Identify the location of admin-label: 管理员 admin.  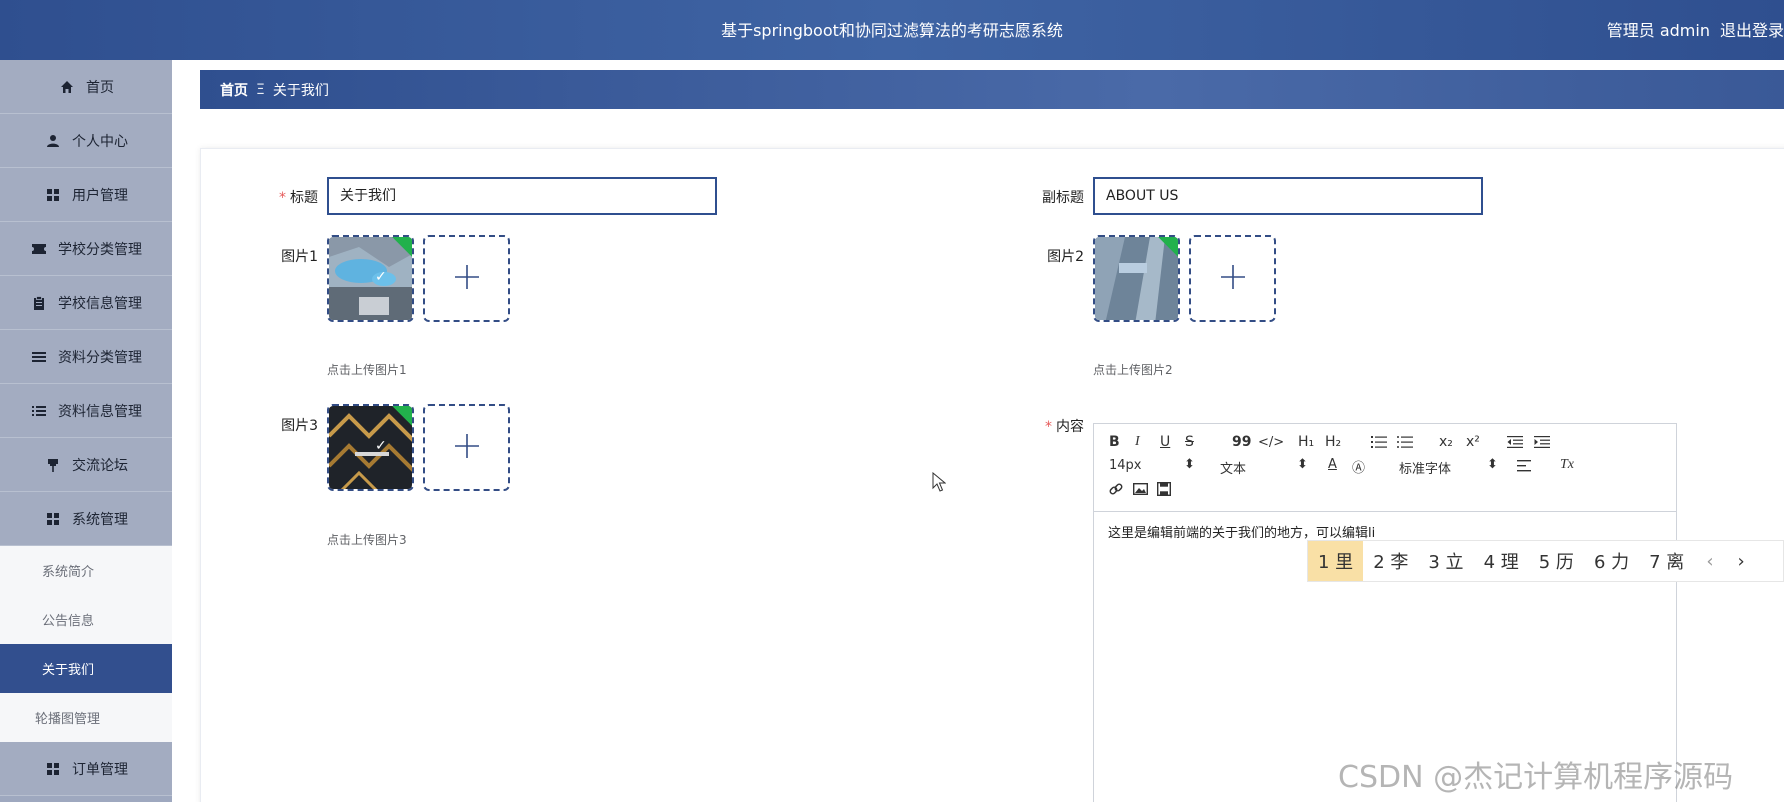
(1658, 30).